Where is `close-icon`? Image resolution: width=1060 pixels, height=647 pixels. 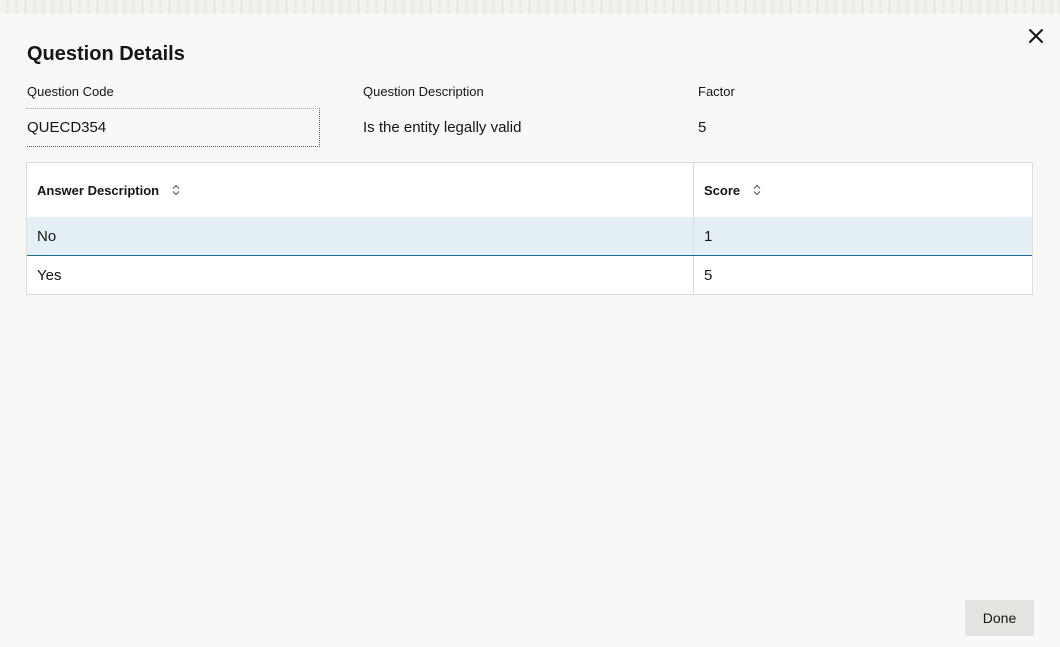
close-icon is located at coordinates (1036, 36).